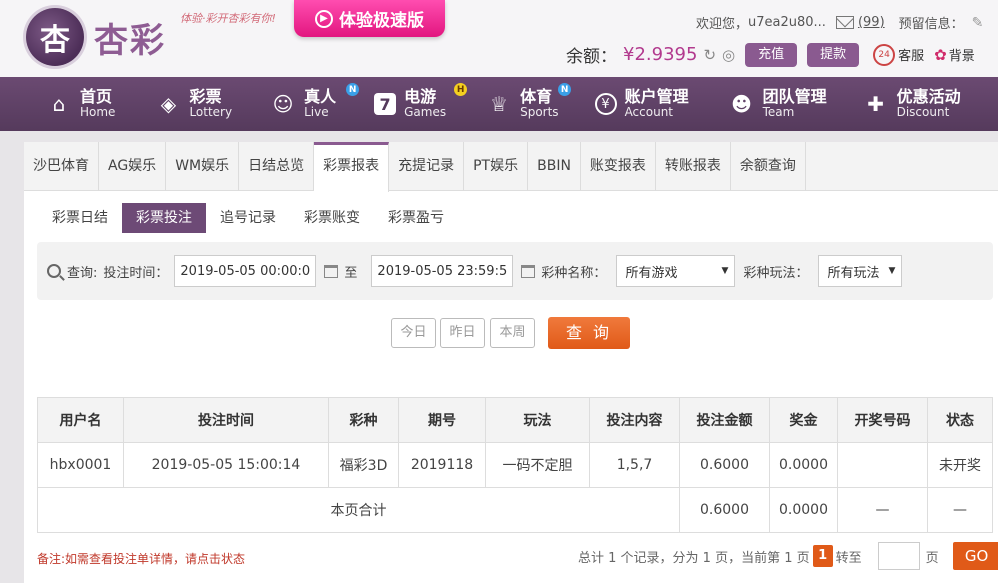 Image resolution: width=998 pixels, height=583 pixels. I want to click on trophy-icon: ♕, so click(499, 104).